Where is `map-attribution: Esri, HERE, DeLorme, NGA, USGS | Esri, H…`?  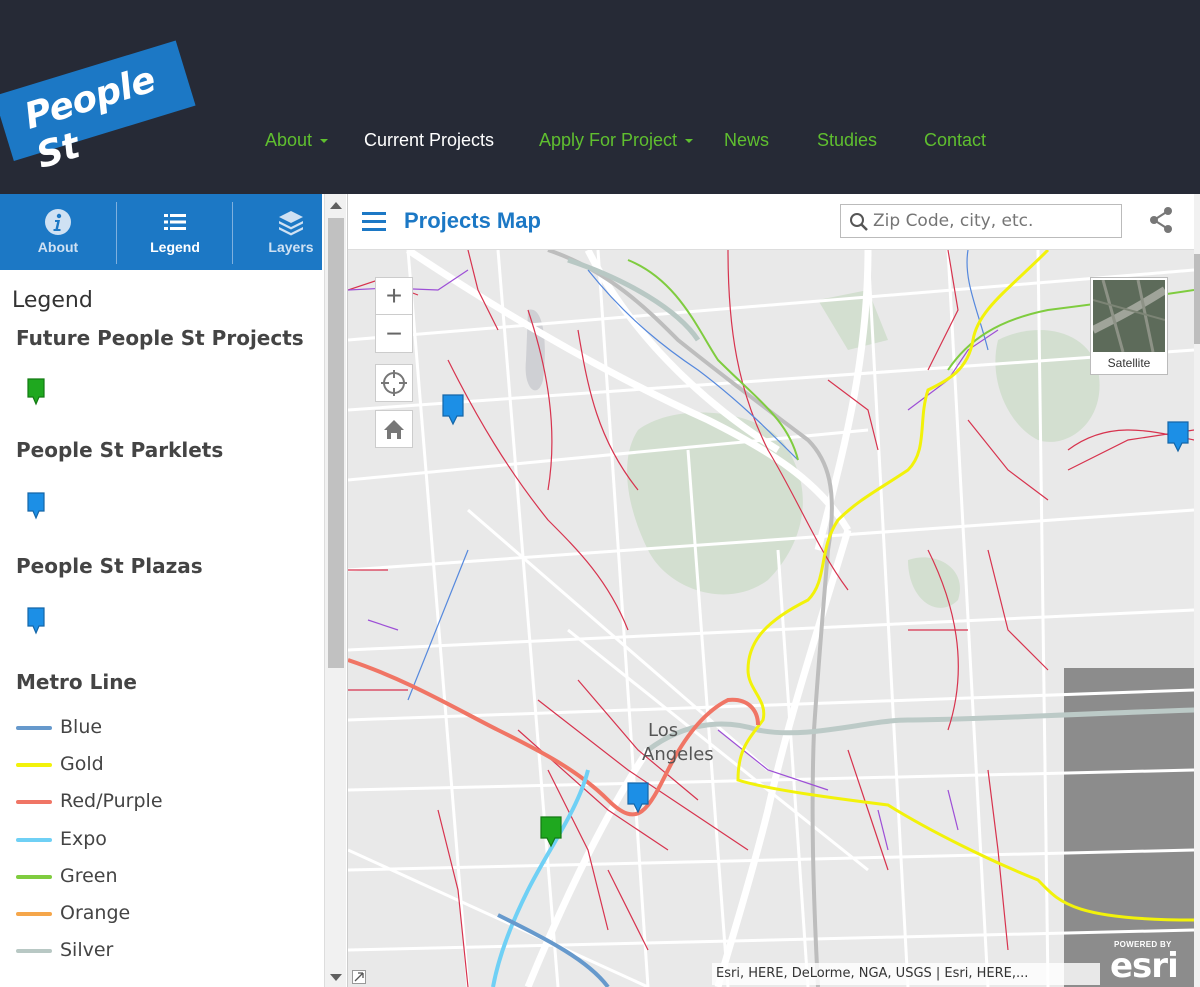
map-attribution: Esri, HERE, DeLorme, NGA, USGS | Esri, H… is located at coordinates (906, 974).